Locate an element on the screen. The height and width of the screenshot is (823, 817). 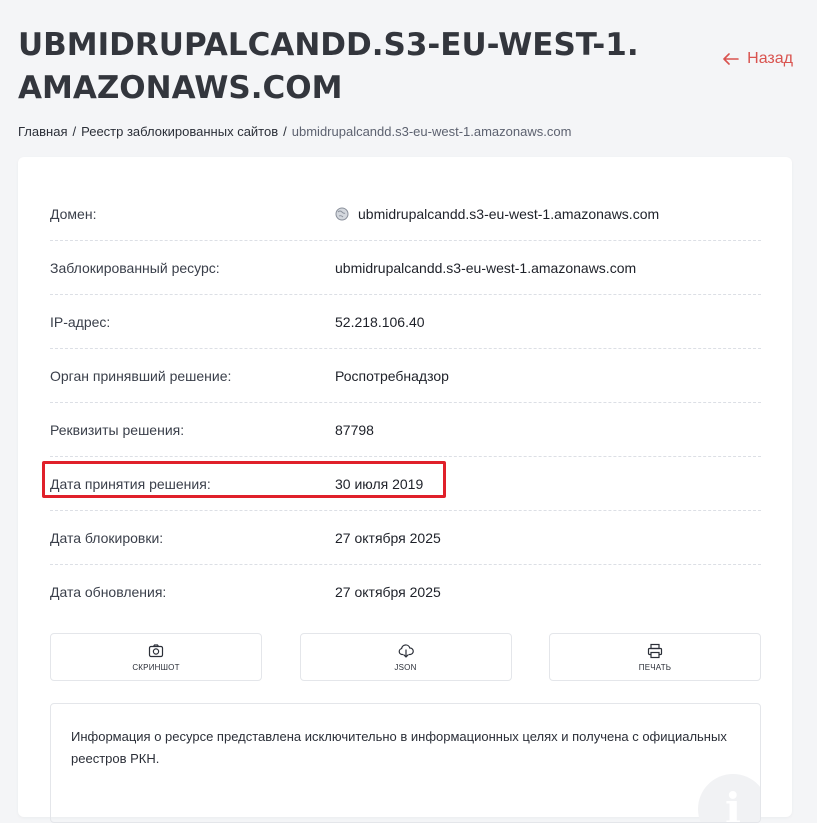
print-button: ПЕЧАТЬ is located at coordinates (655, 657).